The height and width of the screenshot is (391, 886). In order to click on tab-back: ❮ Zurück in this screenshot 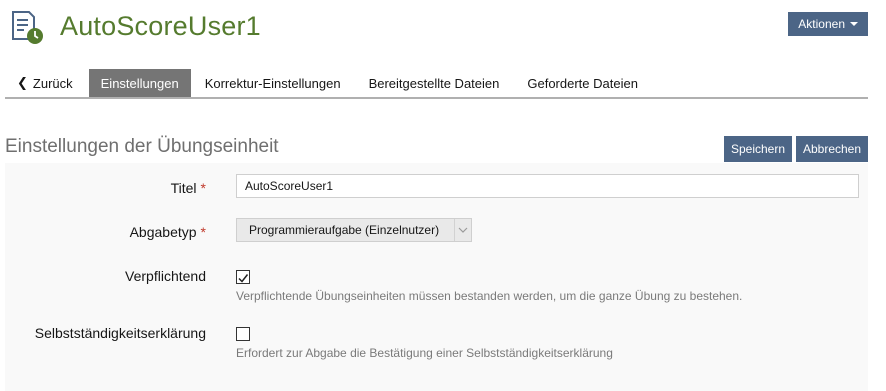, I will do `click(47, 83)`.